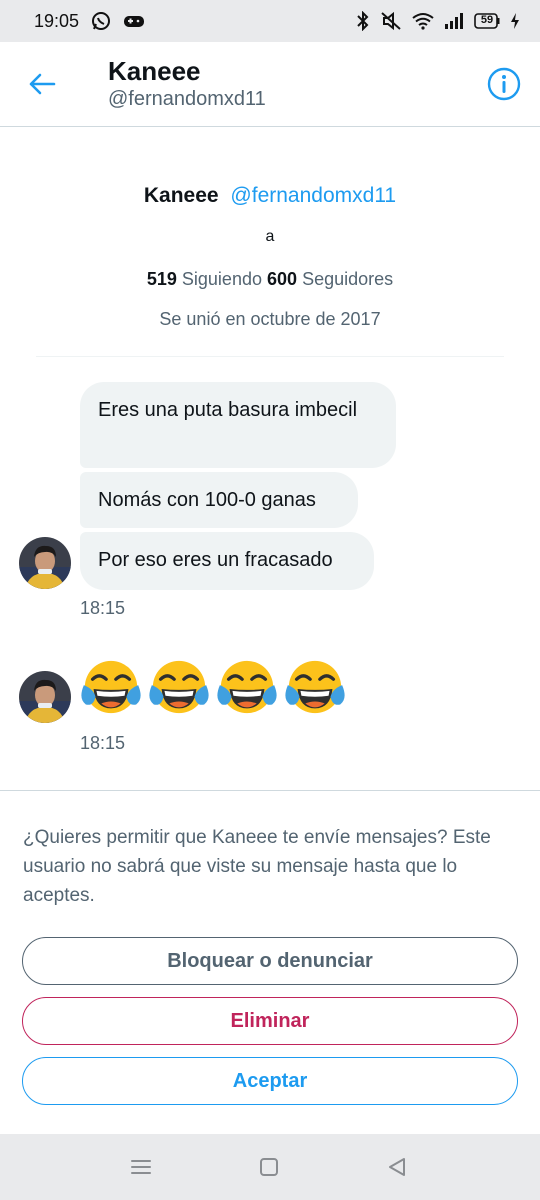 The image size is (540, 1200). What do you see at coordinates (57, 20) in the screenshot?
I see `status-time: 19:05` at bounding box center [57, 20].